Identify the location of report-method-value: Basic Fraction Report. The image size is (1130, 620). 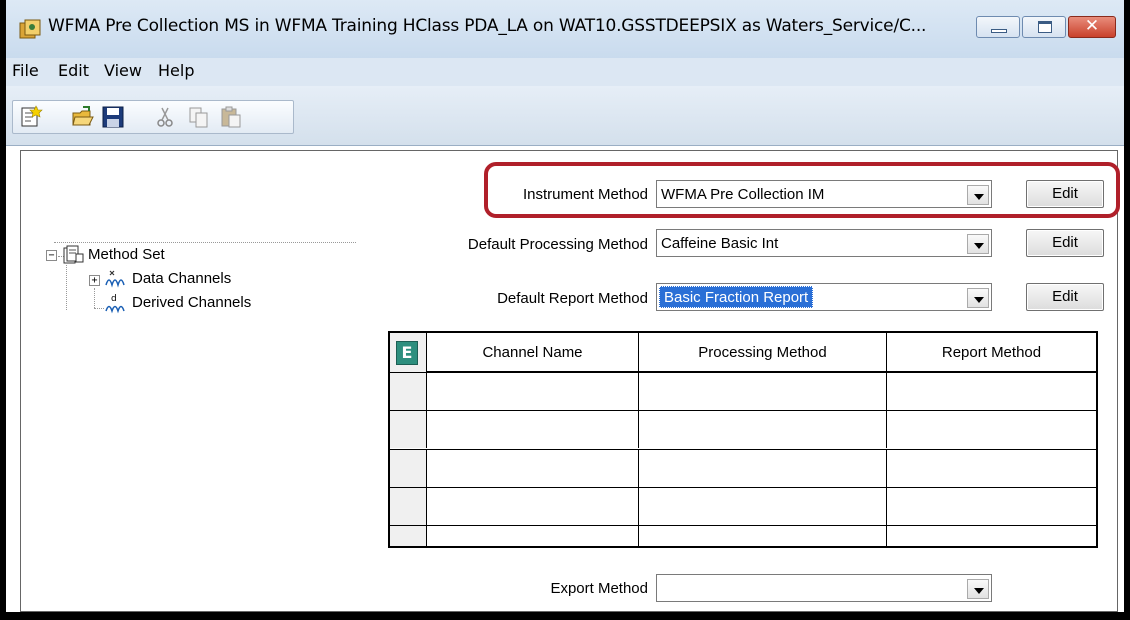
(736, 297).